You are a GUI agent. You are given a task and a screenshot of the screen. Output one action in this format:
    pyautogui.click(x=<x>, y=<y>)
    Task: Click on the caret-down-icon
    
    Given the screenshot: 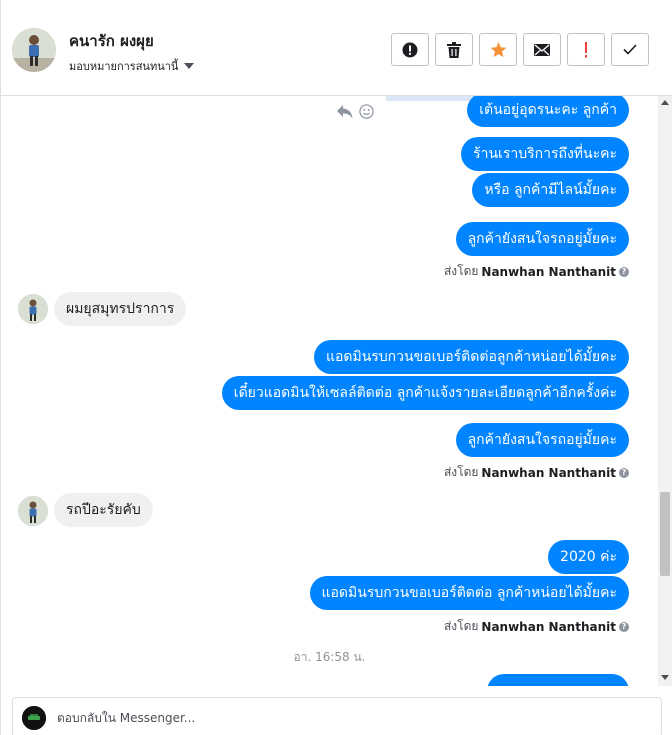 What is the action you would take?
    pyautogui.click(x=189, y=66)
    